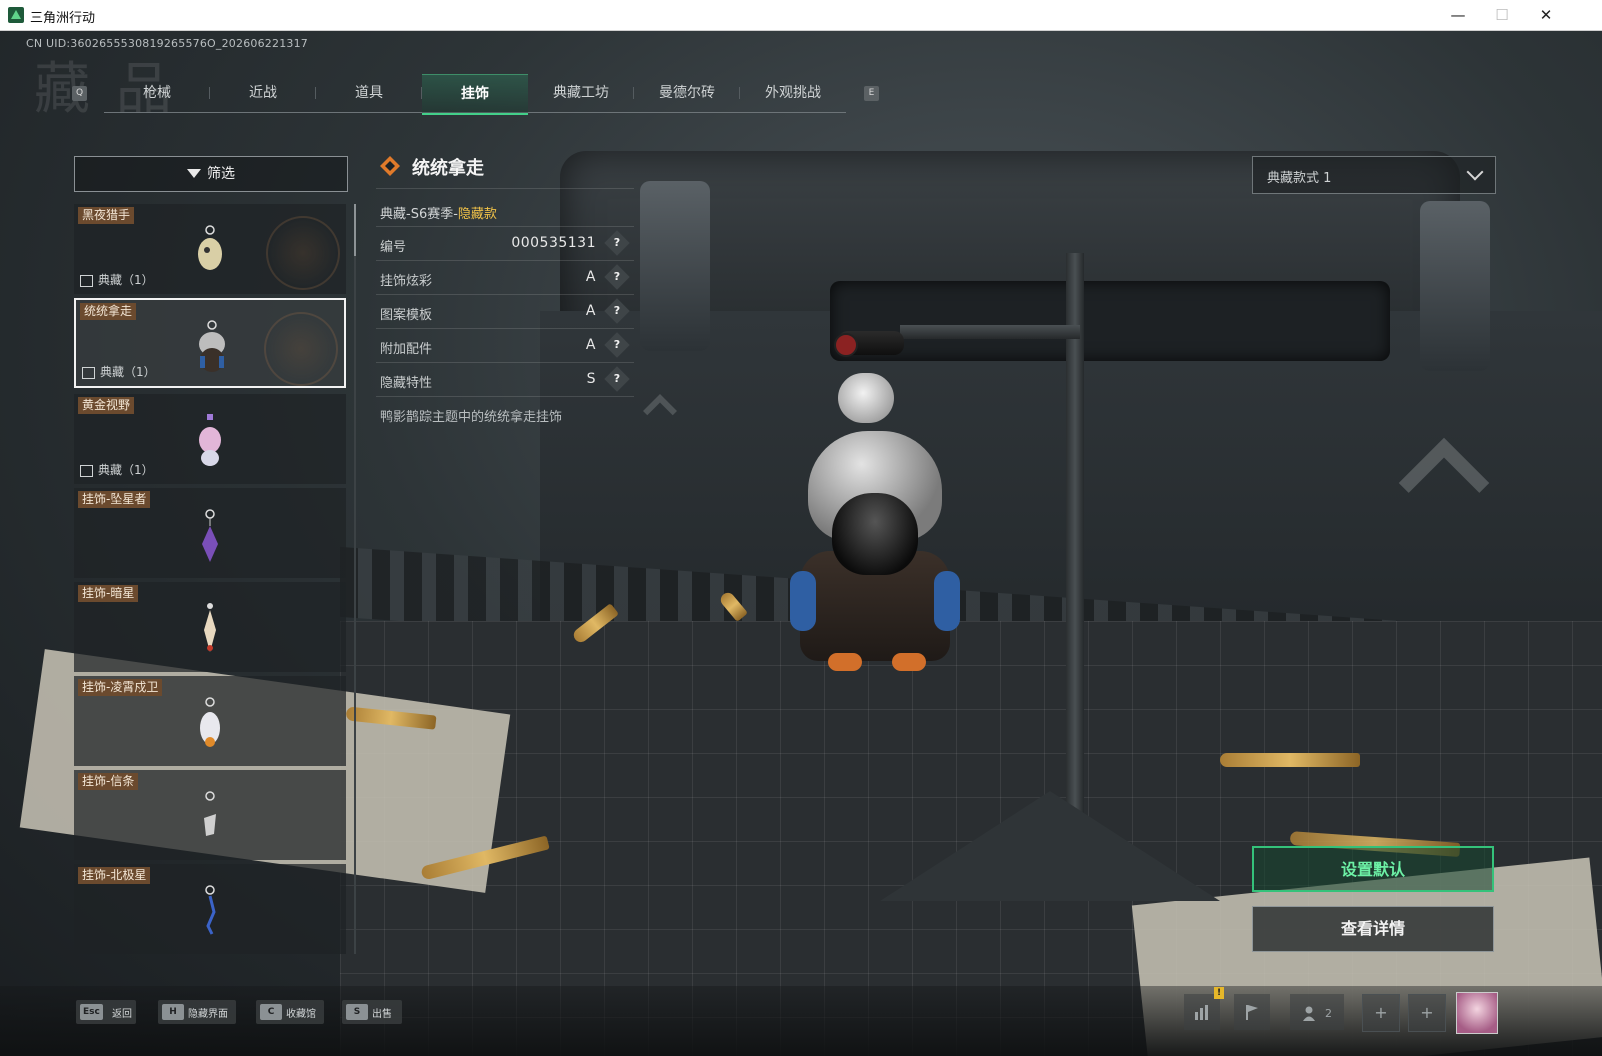 The image size is (1602, 1056). I want to click on funnel-icon, so click(194, 173).